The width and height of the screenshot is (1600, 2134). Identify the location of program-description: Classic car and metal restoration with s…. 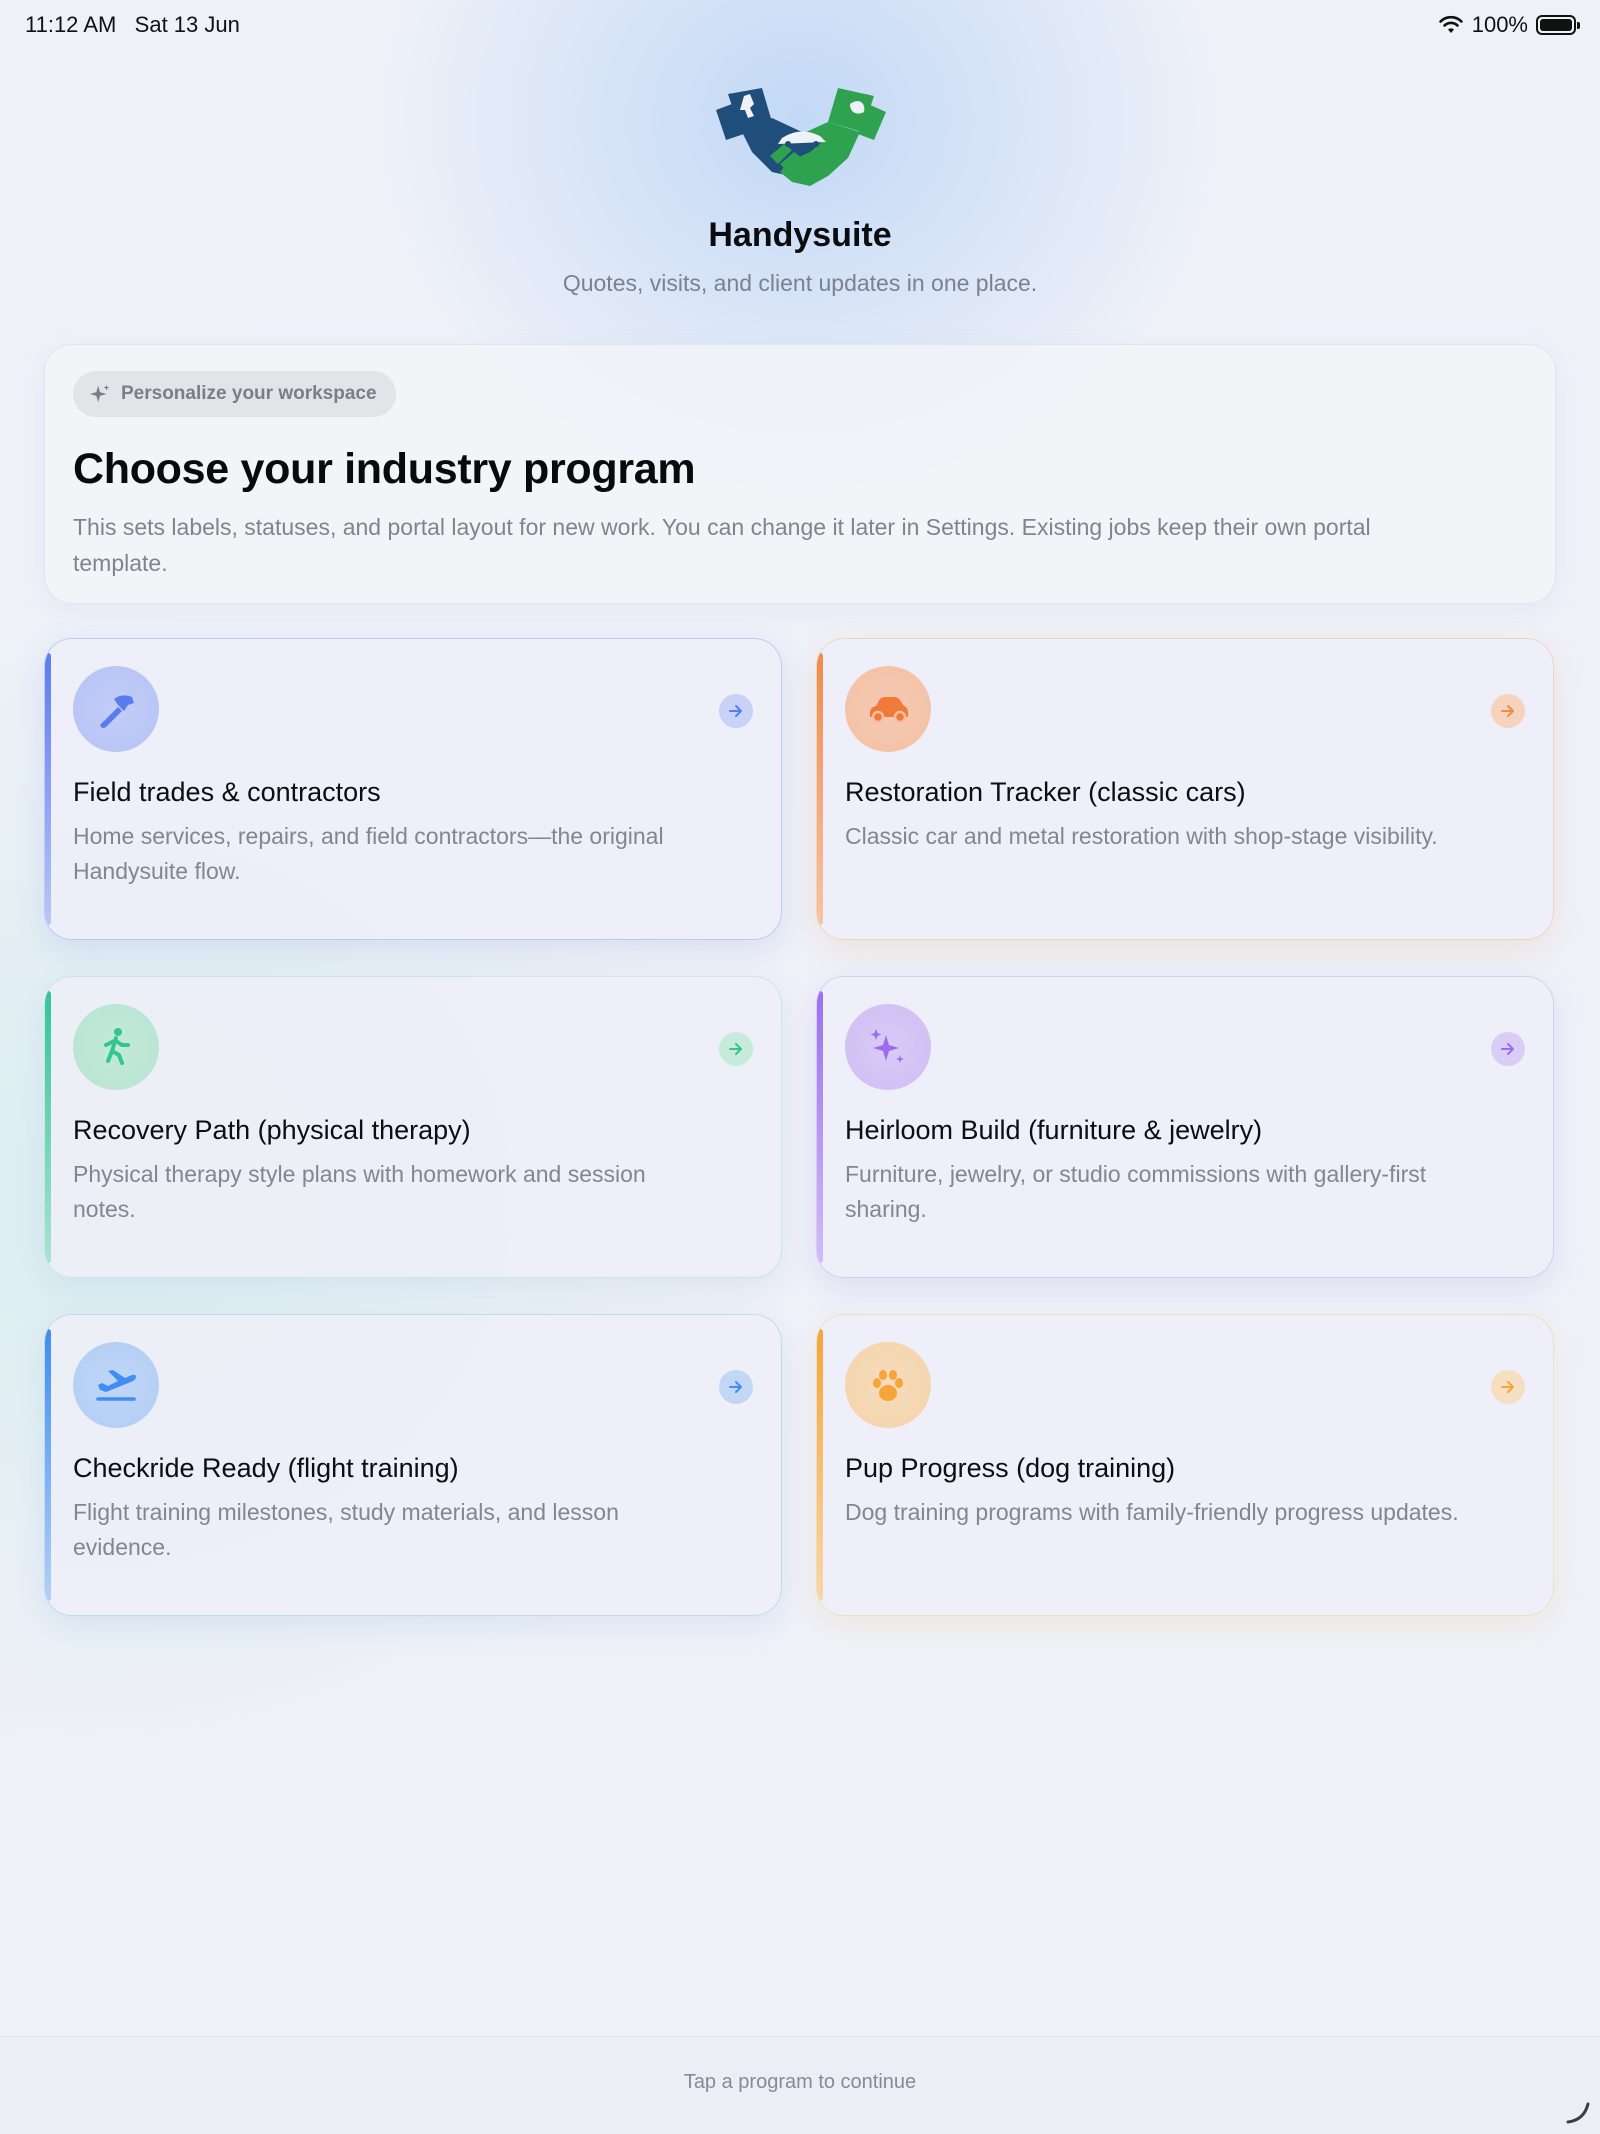
(1141, 836).